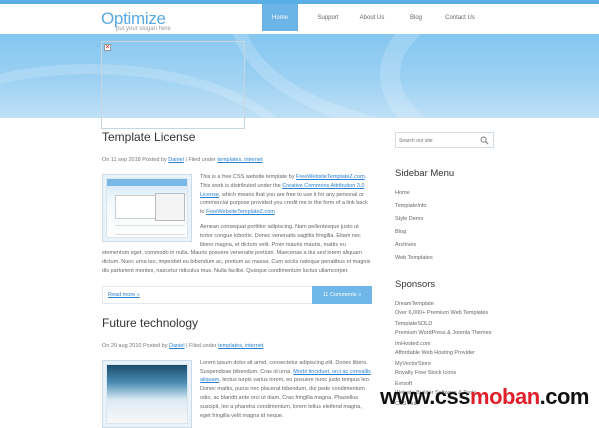 Image resolution: width=599 pixels, height=428 pixels. I want to click on comments-button: 11 Comments », so click(342, 295).